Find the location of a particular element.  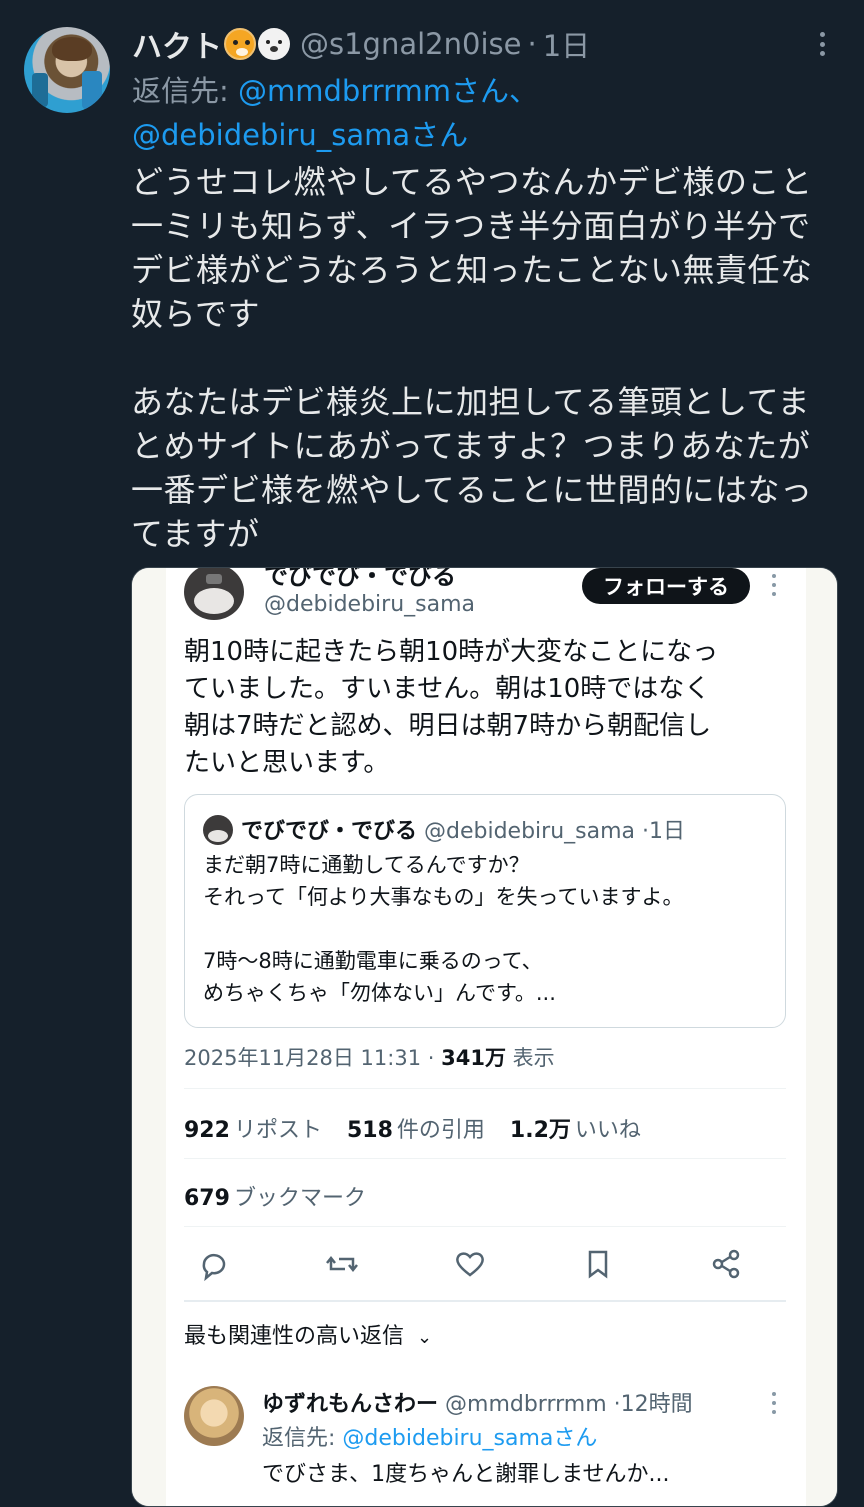

quote-avatar is located at coordinates (218, 830).